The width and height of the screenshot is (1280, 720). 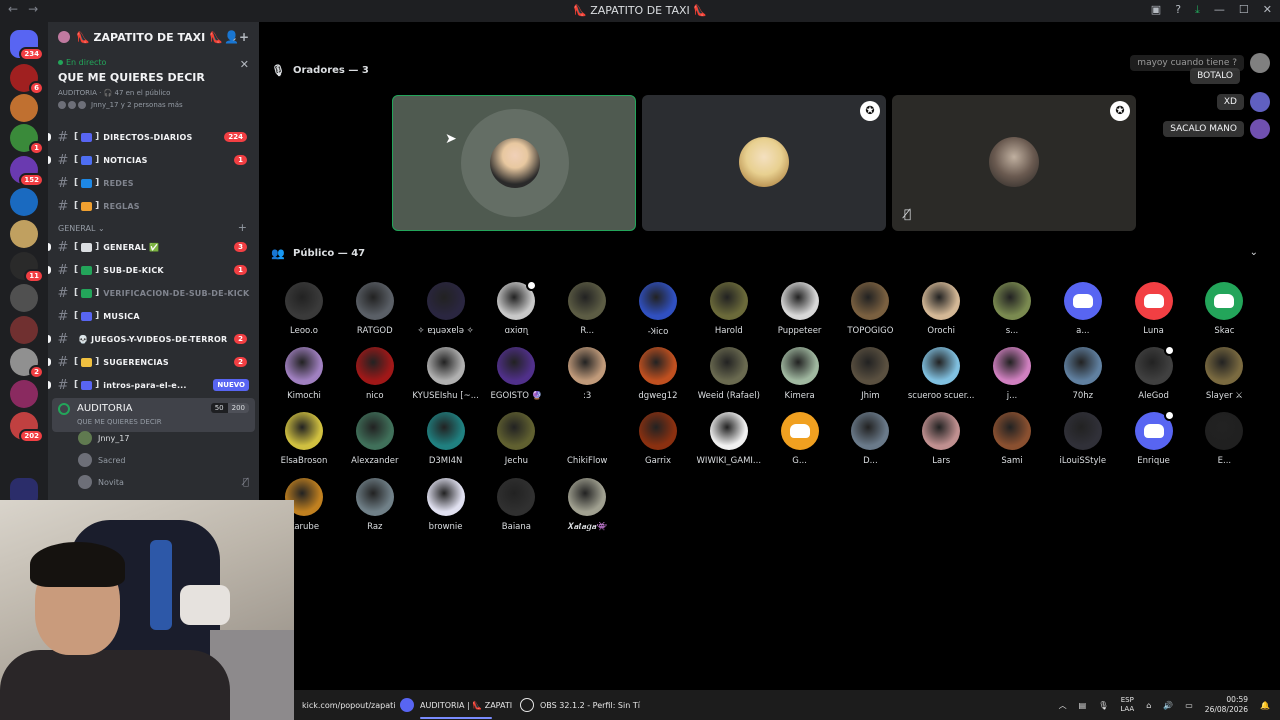 I want to click on audience-member: Leoo.o, so click(x=304, y=311).